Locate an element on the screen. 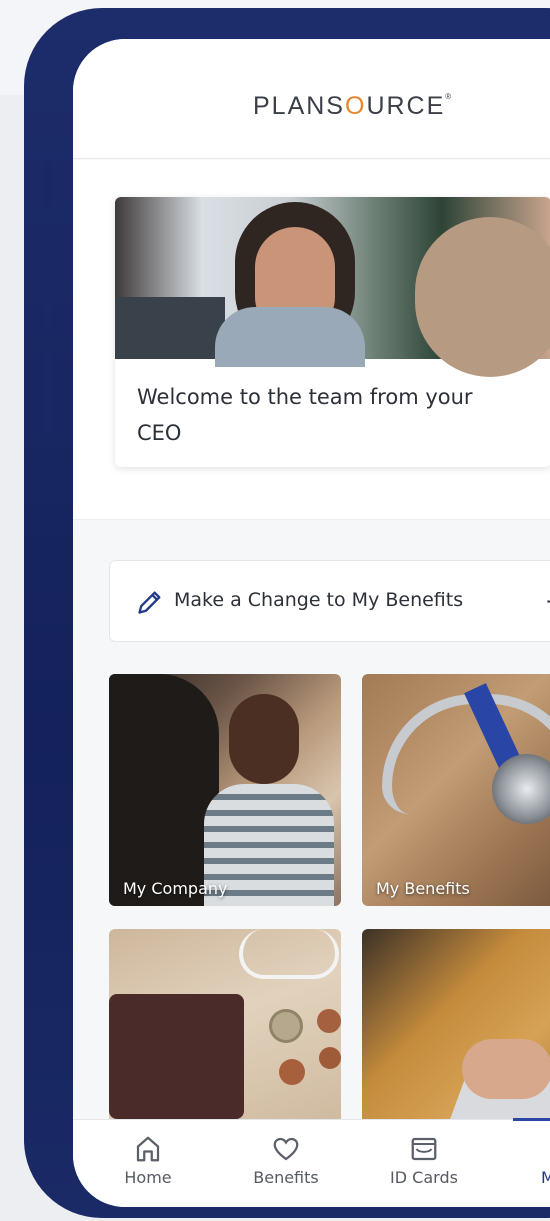 This screenshot has width=550, height=1221. logo-text-o: O is located at coordinates (355, 106).